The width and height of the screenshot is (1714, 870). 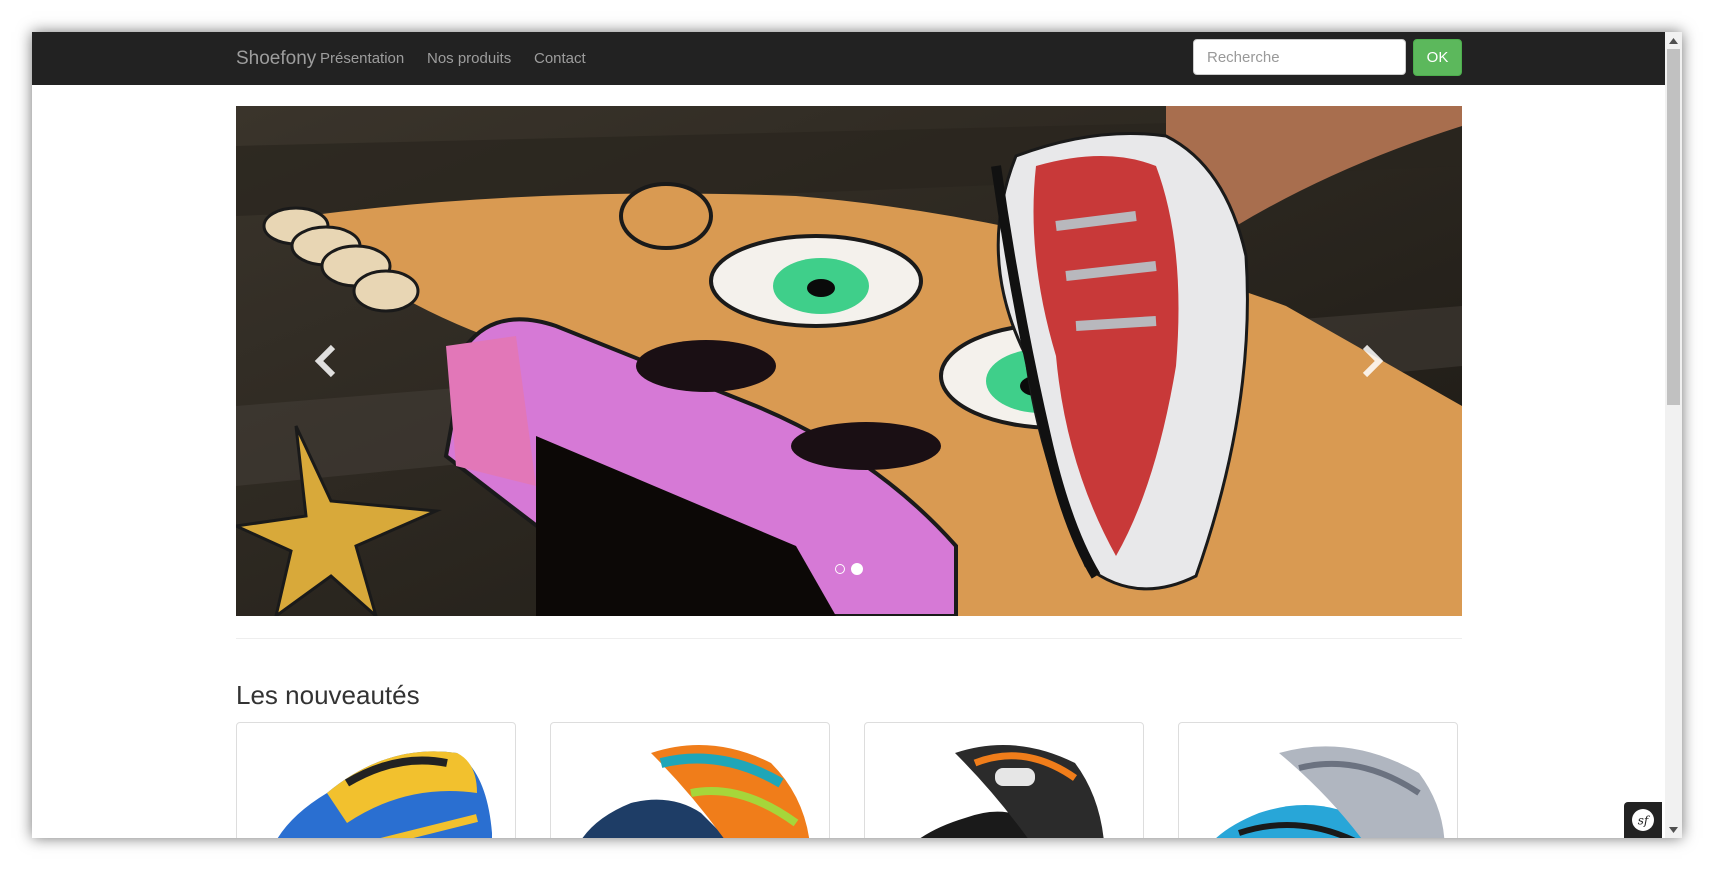 I want to click on triangle-up-icon, so click(x=1673, y=40).